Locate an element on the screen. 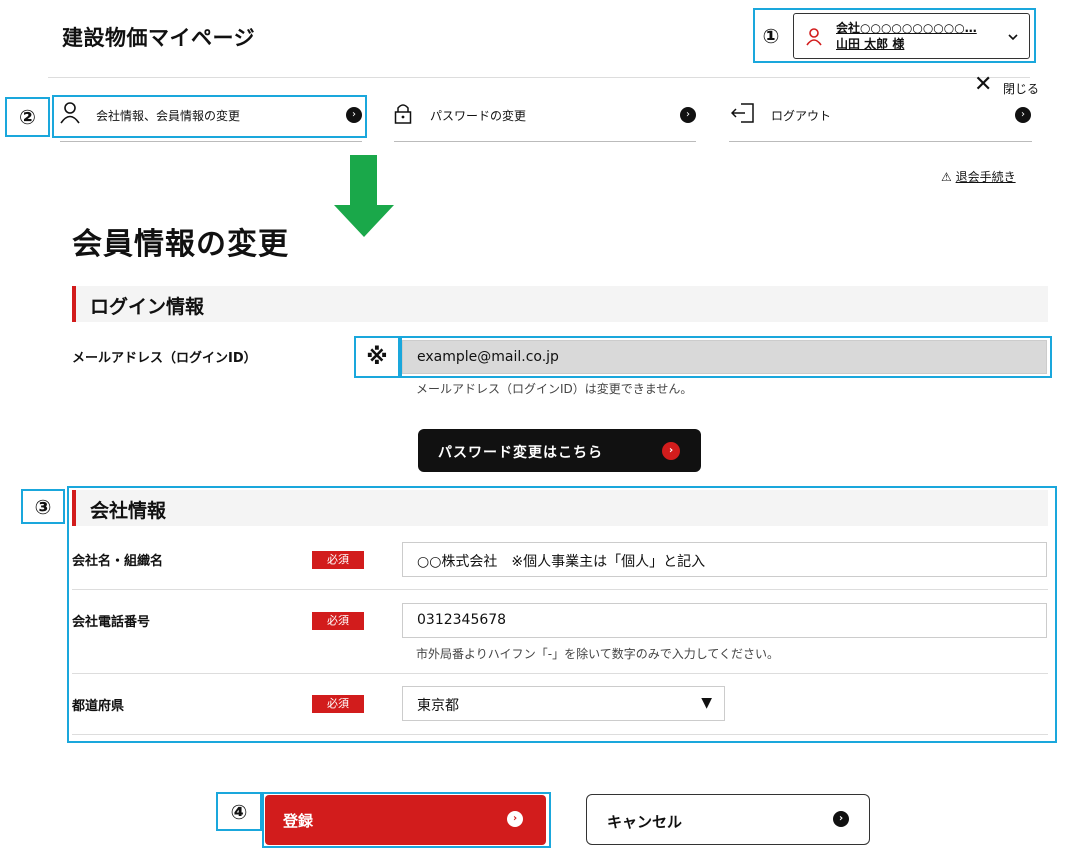 This screenshot has height=851, width=1069. cancel-button: キャンセル › is located at coordinates (728, 819).